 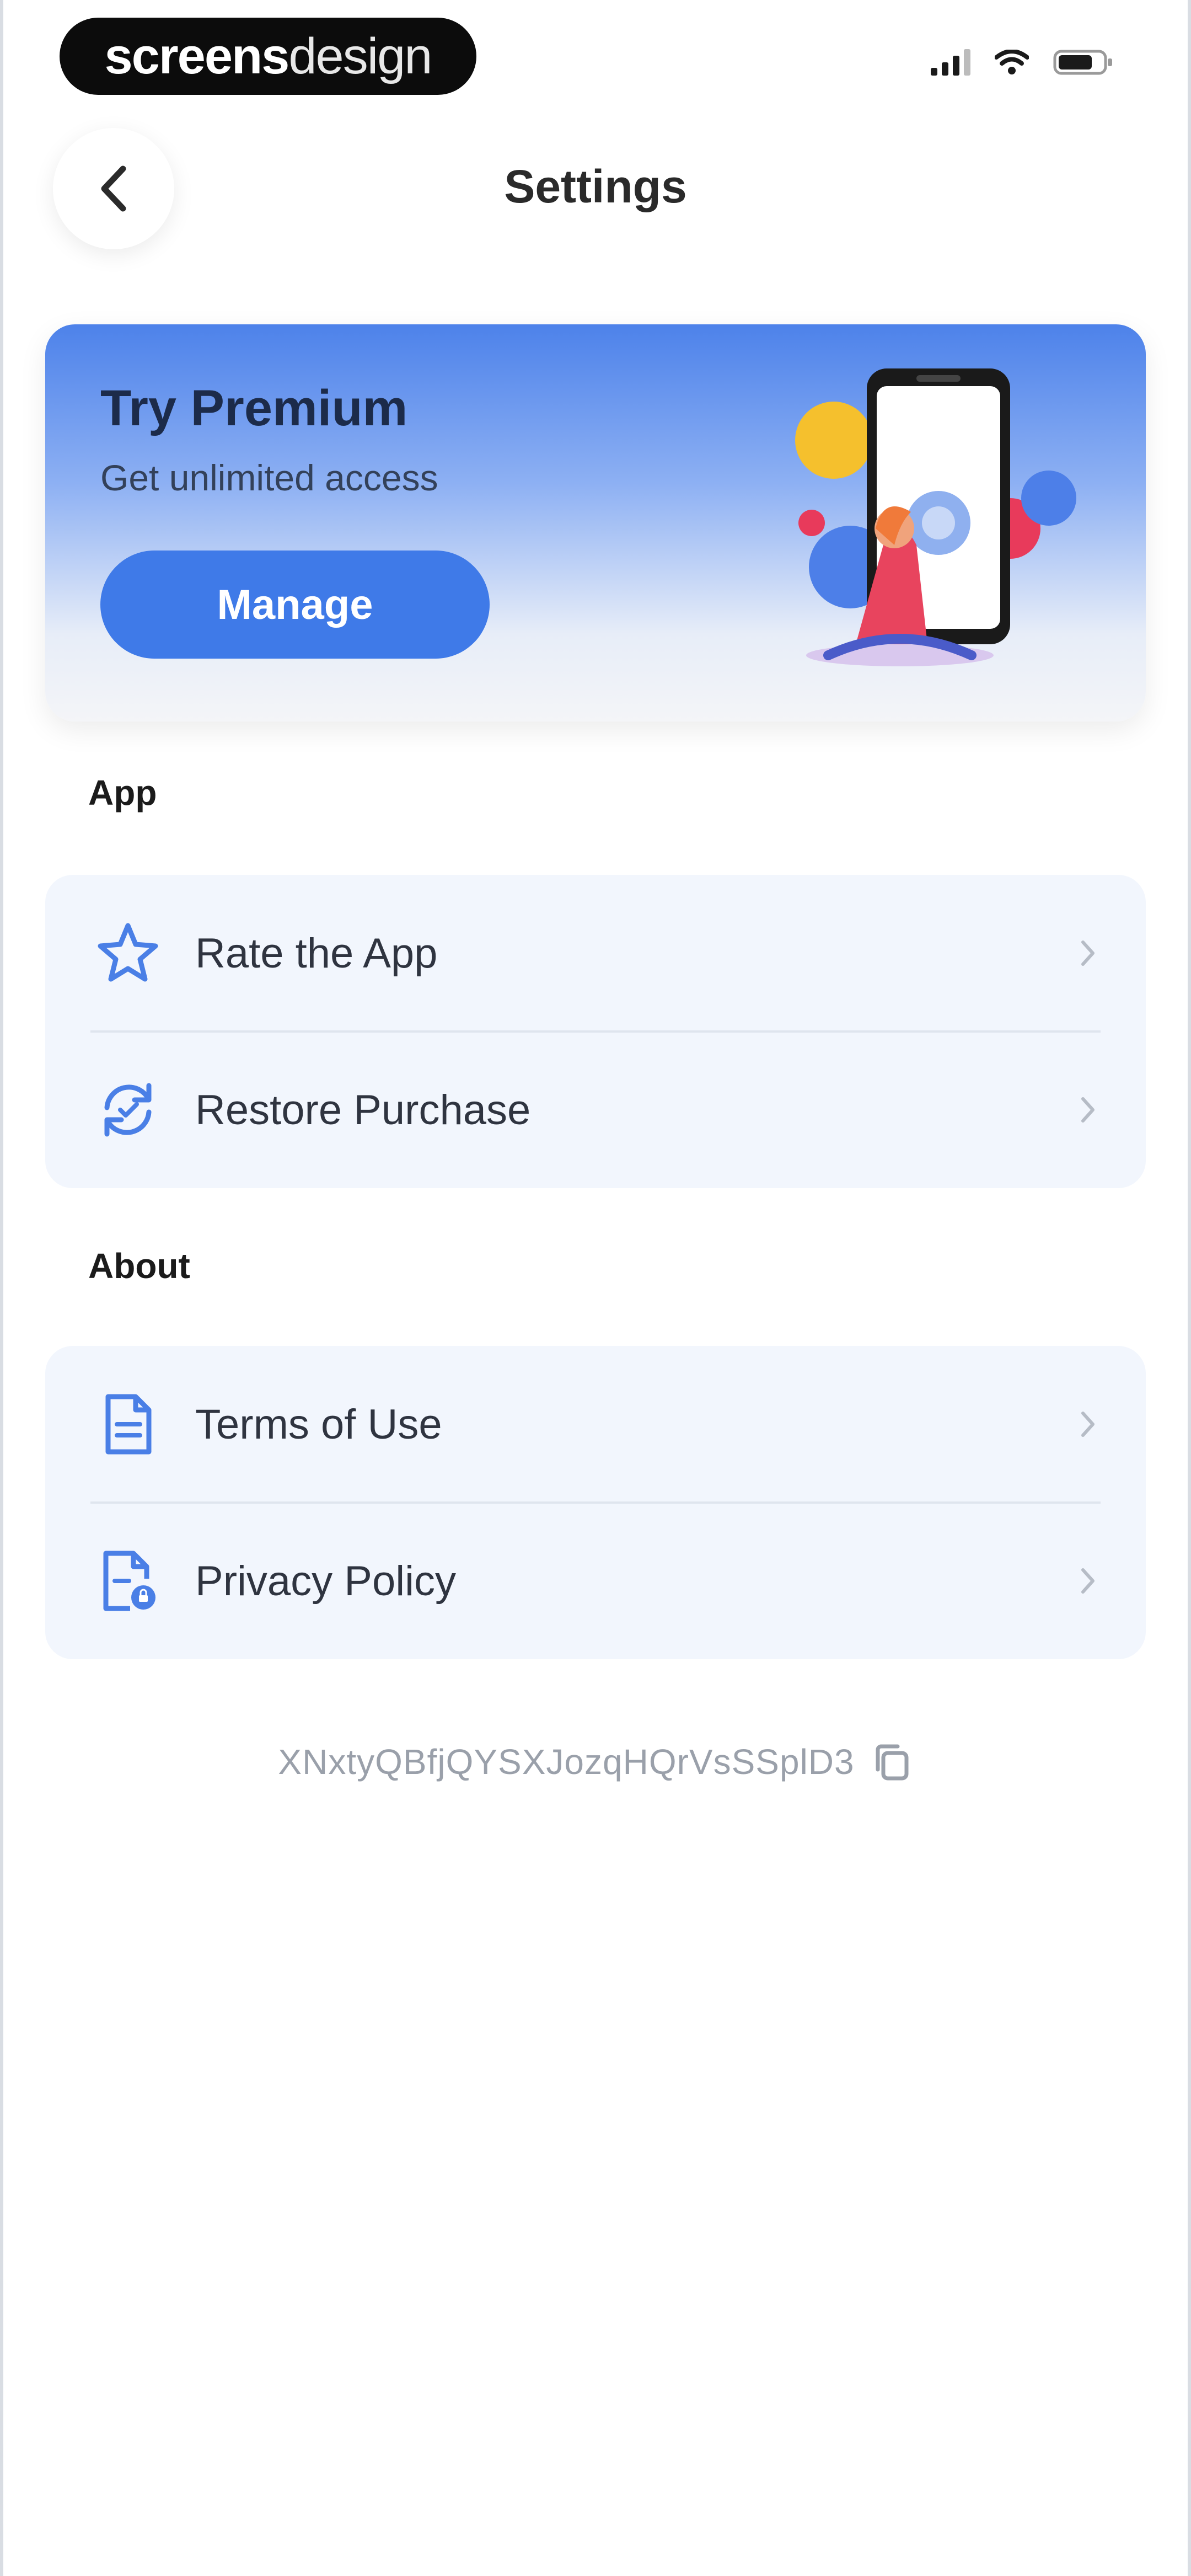 What do you see at coordinates (595, 1110) in the screenshot?
I see `restore-purchase-row: Restore Purchase` at bounding box center [595, 1110].